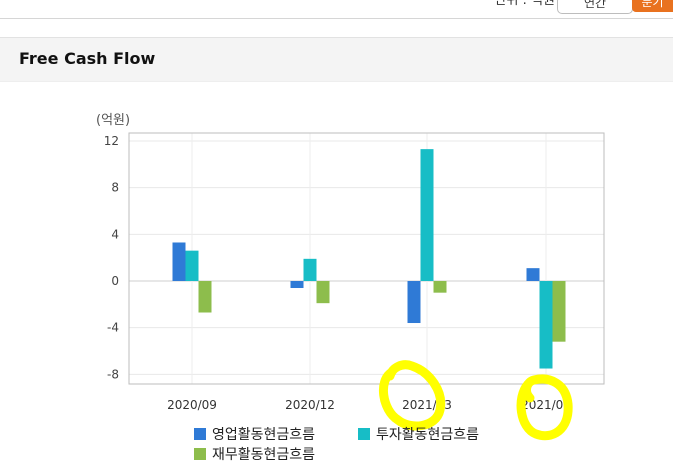 This screenshot has width=673, height=471. Describe the element at coordinates (111, 141) in the screenshot. I see `y-tick-label: 12` at that location.